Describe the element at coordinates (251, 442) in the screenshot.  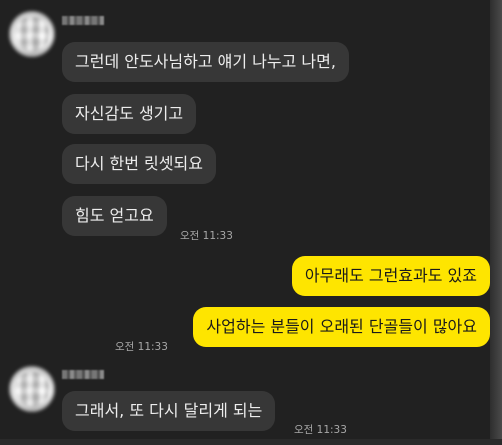
I see `bottom-edge` at that location.